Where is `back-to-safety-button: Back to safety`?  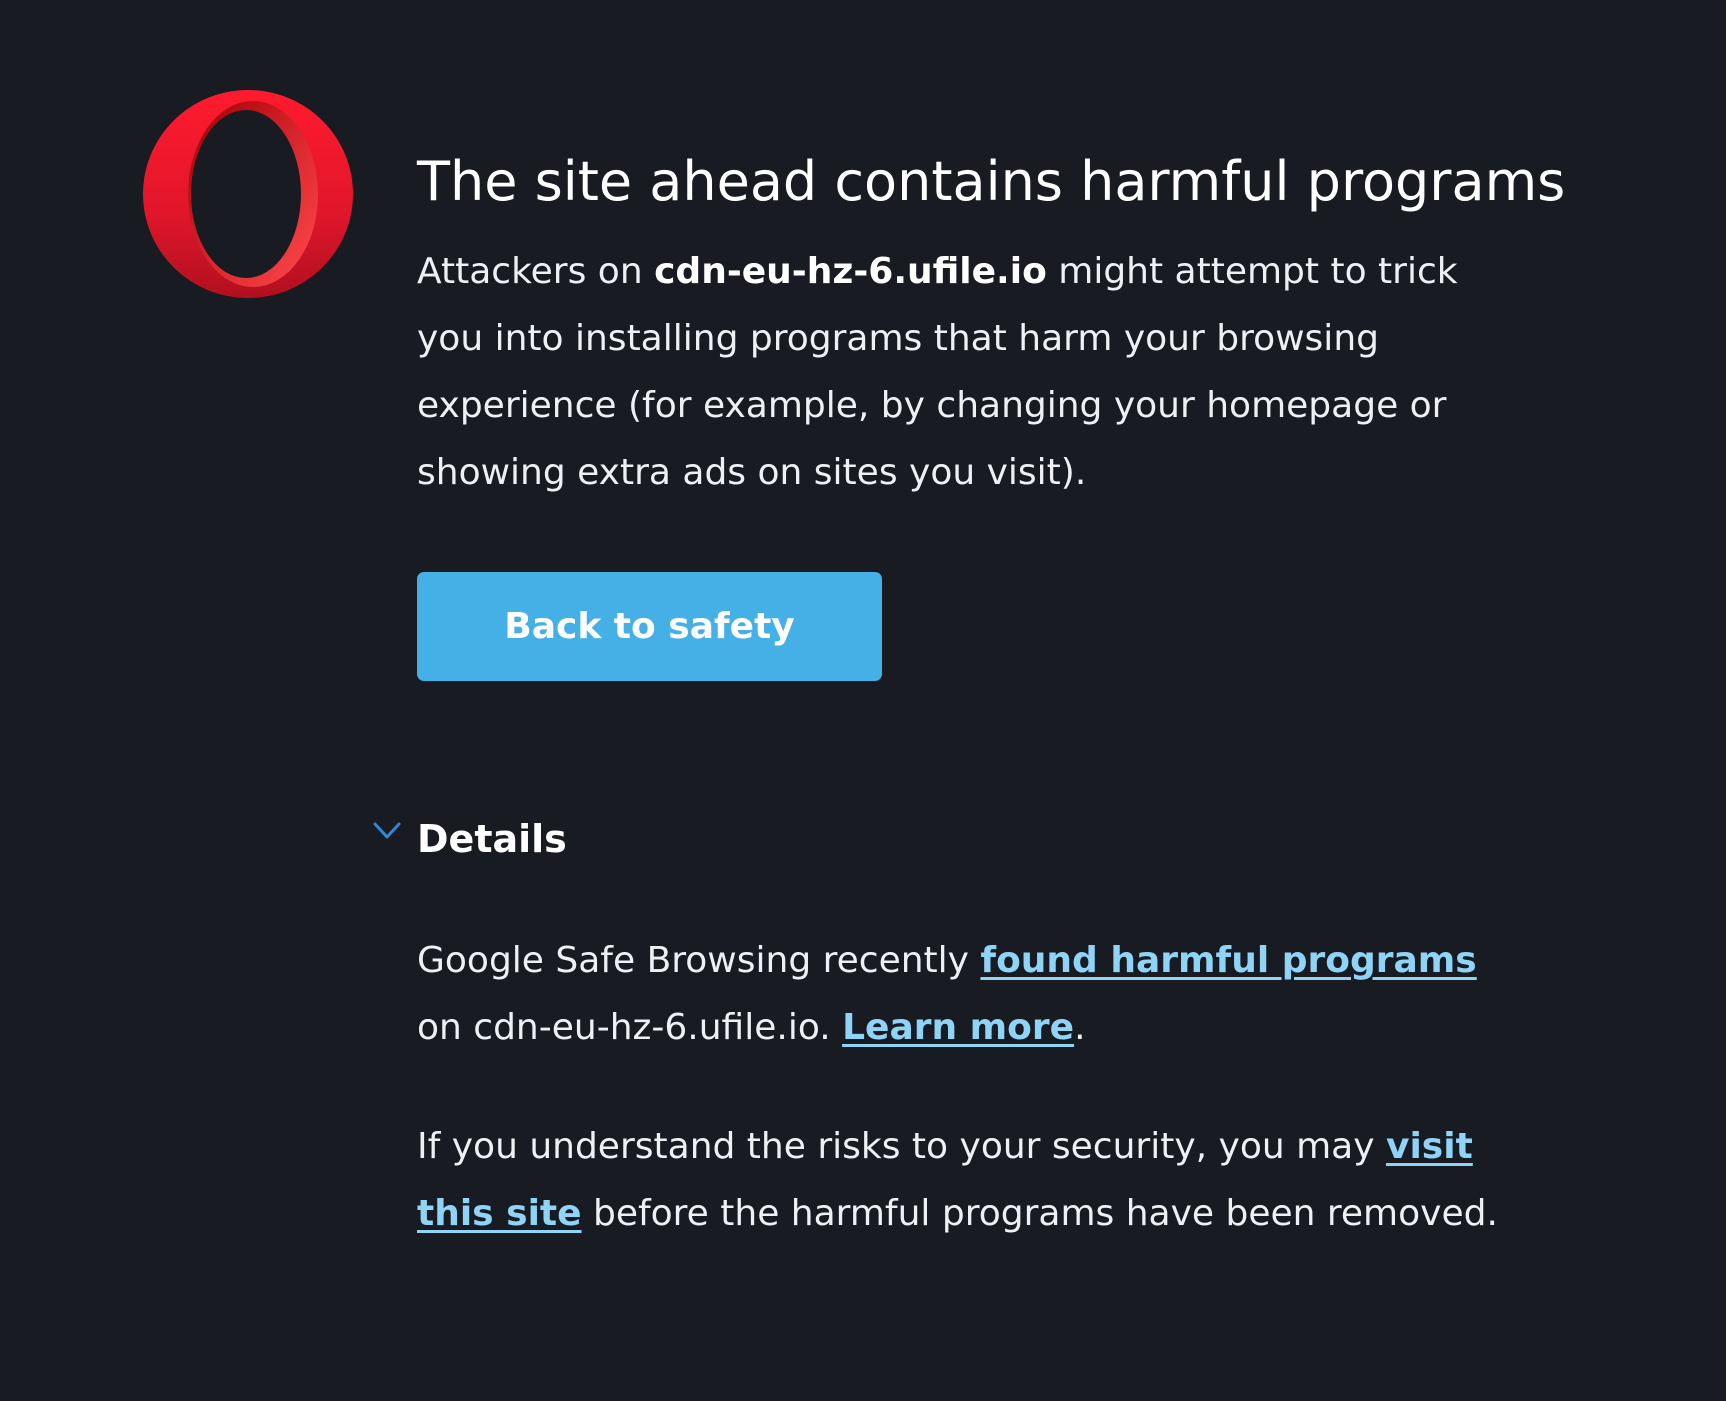
back-to-safety-button: Back to safety is located at coordinates (649, 626).